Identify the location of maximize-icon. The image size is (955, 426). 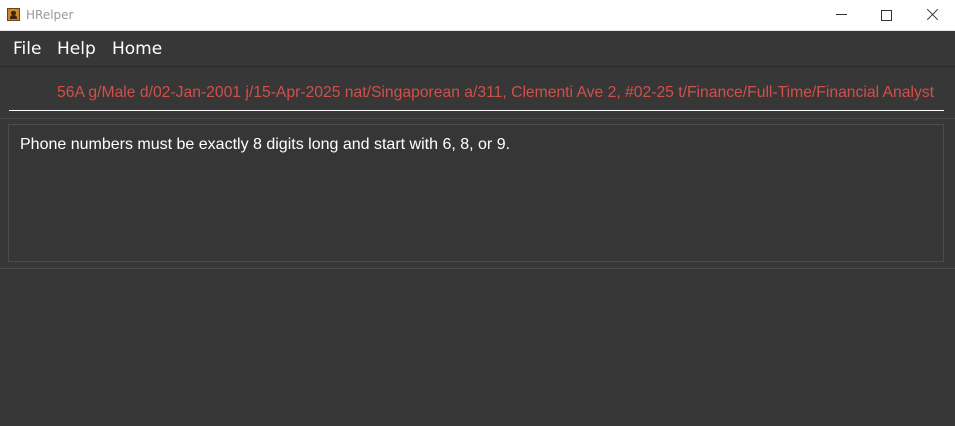
(886, 15).